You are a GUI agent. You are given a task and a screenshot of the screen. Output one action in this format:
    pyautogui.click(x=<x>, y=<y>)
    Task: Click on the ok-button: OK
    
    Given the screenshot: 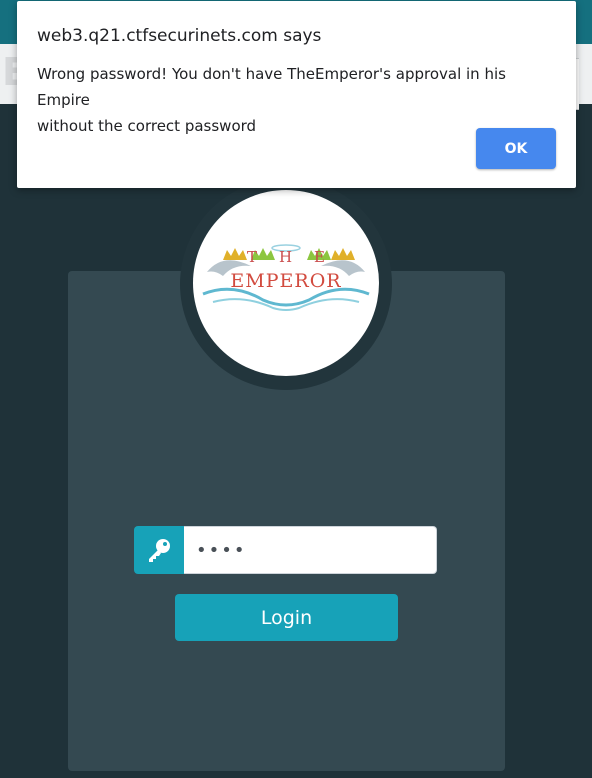 What is the action you would take?
    pyautogui.click(x=516, y=148)
    